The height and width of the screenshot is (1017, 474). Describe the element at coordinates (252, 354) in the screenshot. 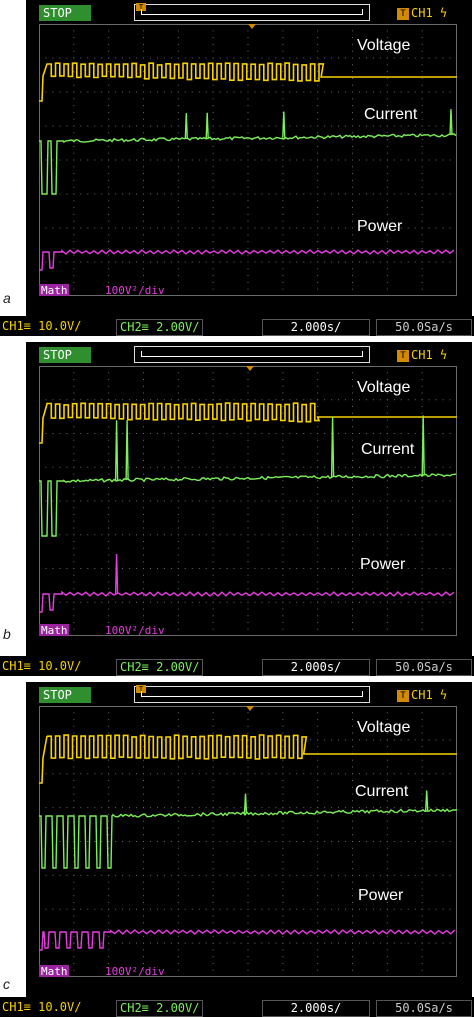

I see `trigger-position-bar` at that location.